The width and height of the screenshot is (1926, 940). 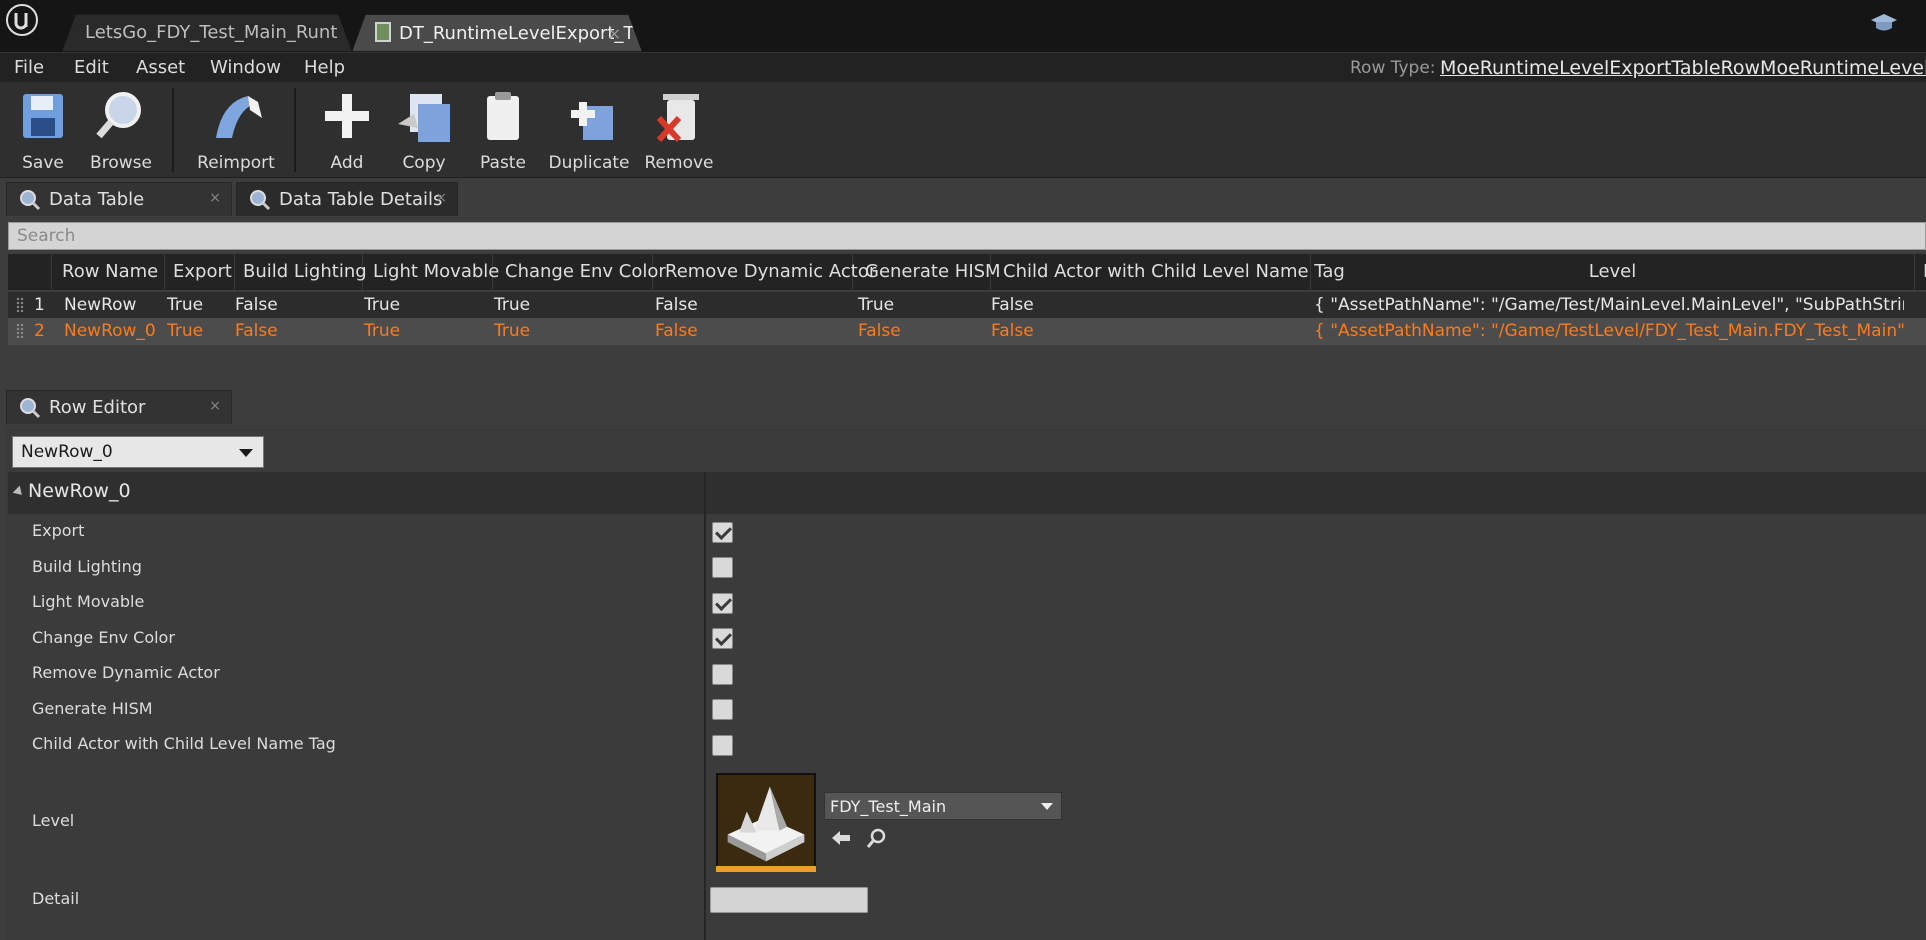 What do you see at coordinates (92, 708) in the screenshot?
I see `property-label-generate-hism: Generate HISM` at bounding box center [92, 708].